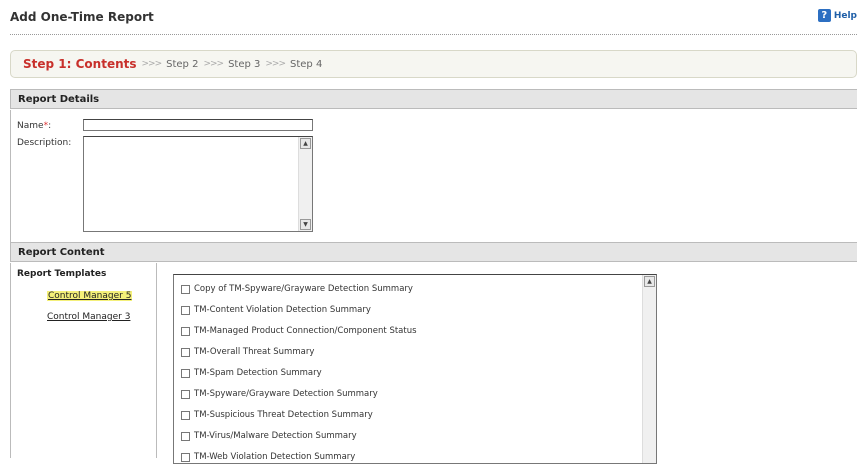  What do you see at coordinates (198, 125) in the screenshot?
I see `name-field` at bounding box center [198, 125].